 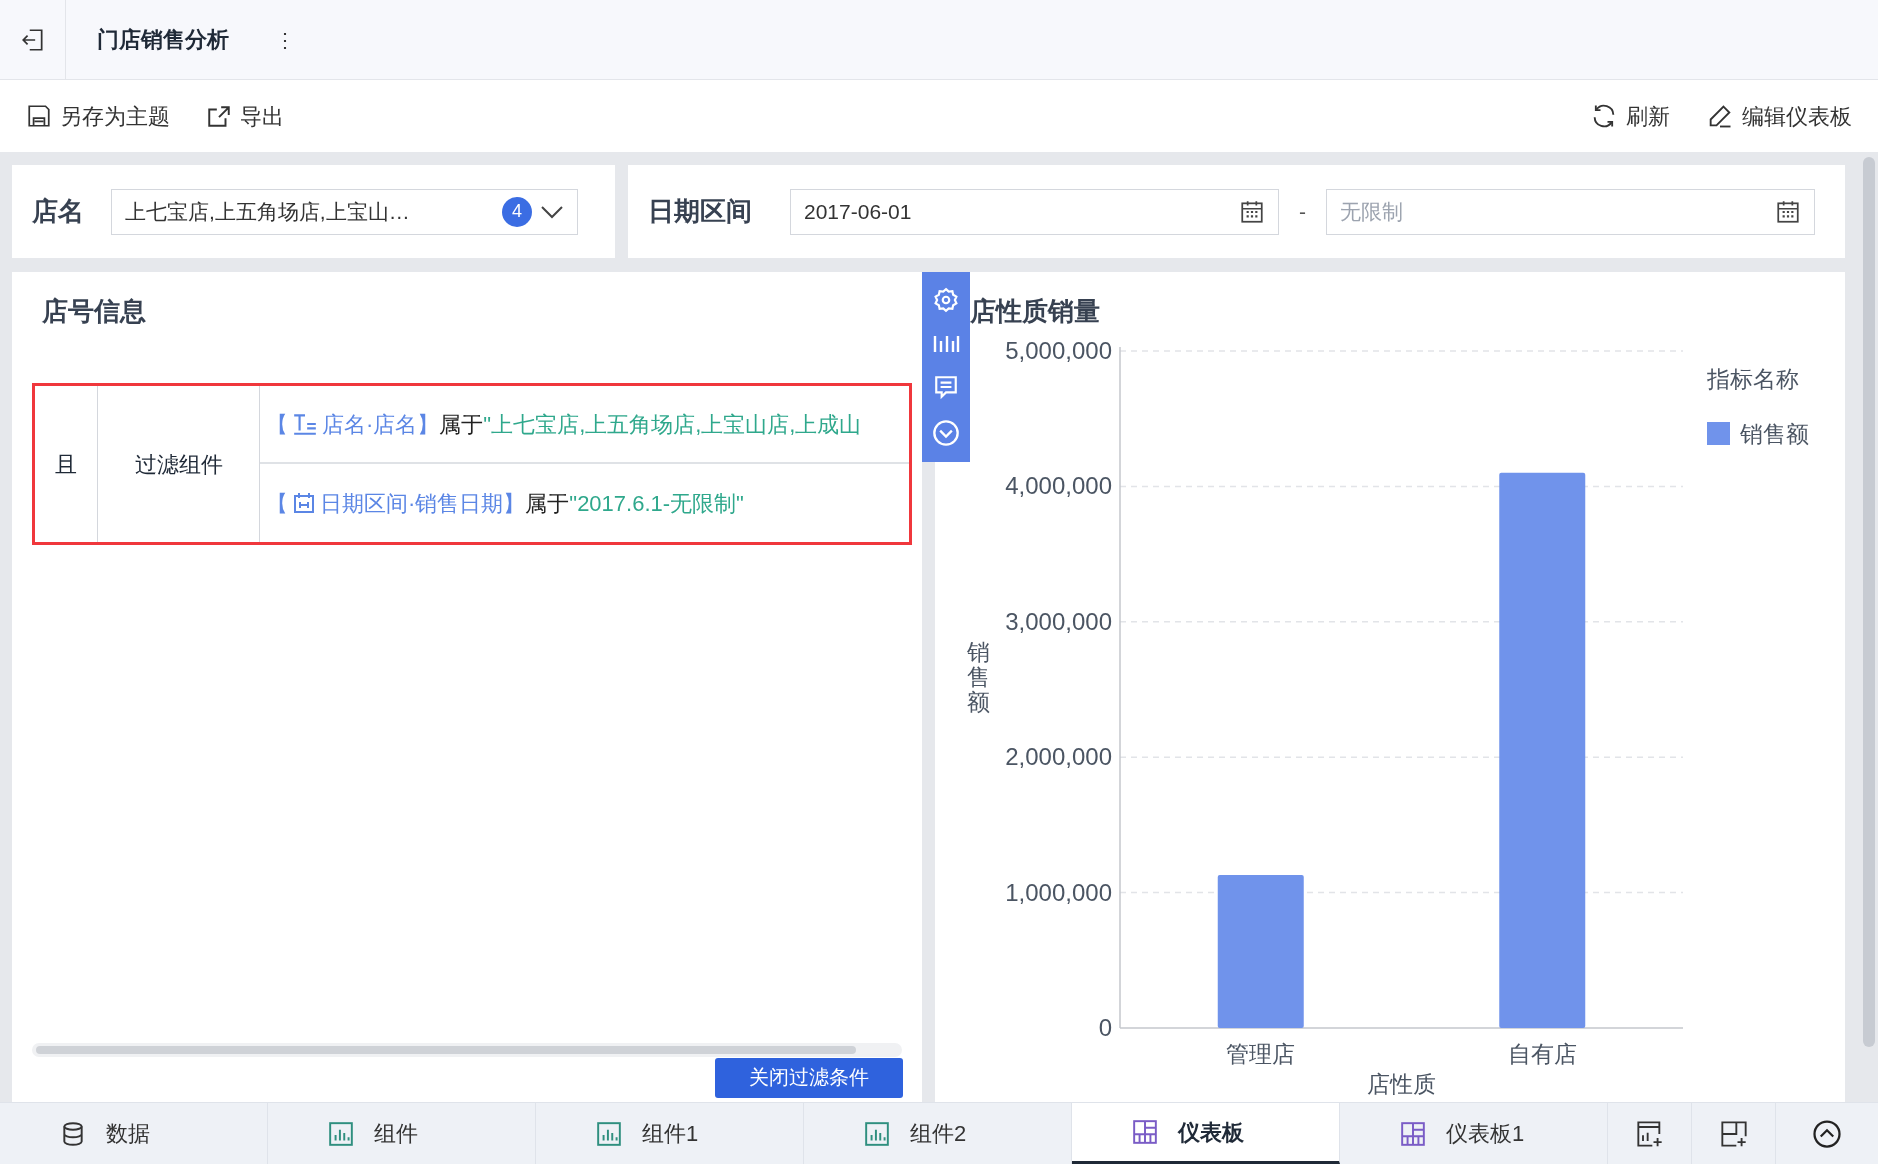 What do you see at coordinates (1401, 1084) in the screenshot?
I see `axis-title: 店性质` at bounding box center [1401, 1084].